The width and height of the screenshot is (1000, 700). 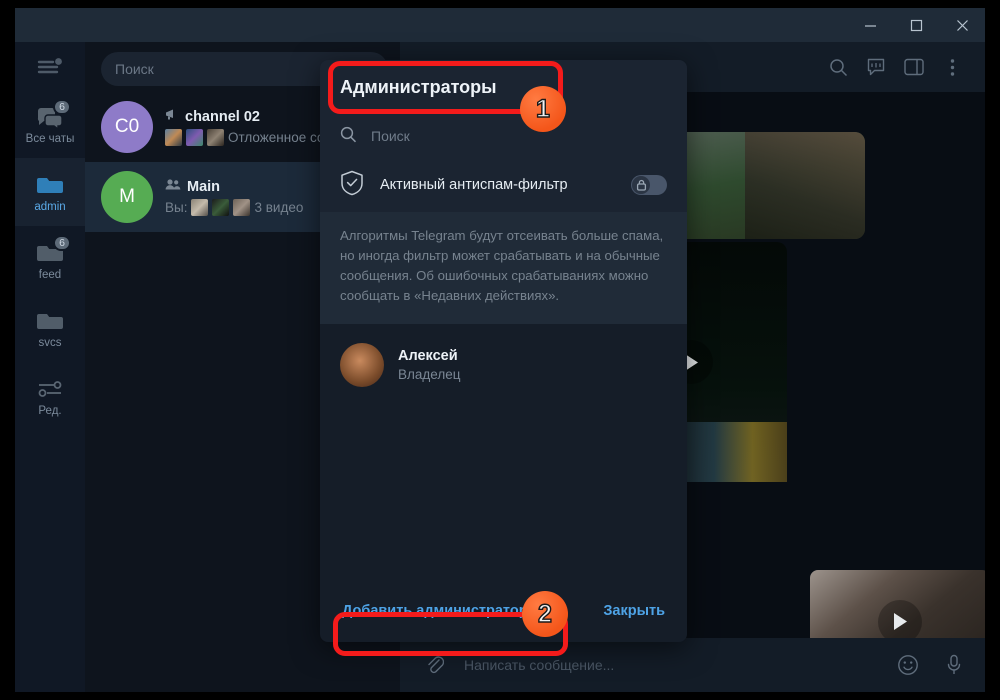 I want to click on sidebar-item-label: admin, so click(x=50, y=206).